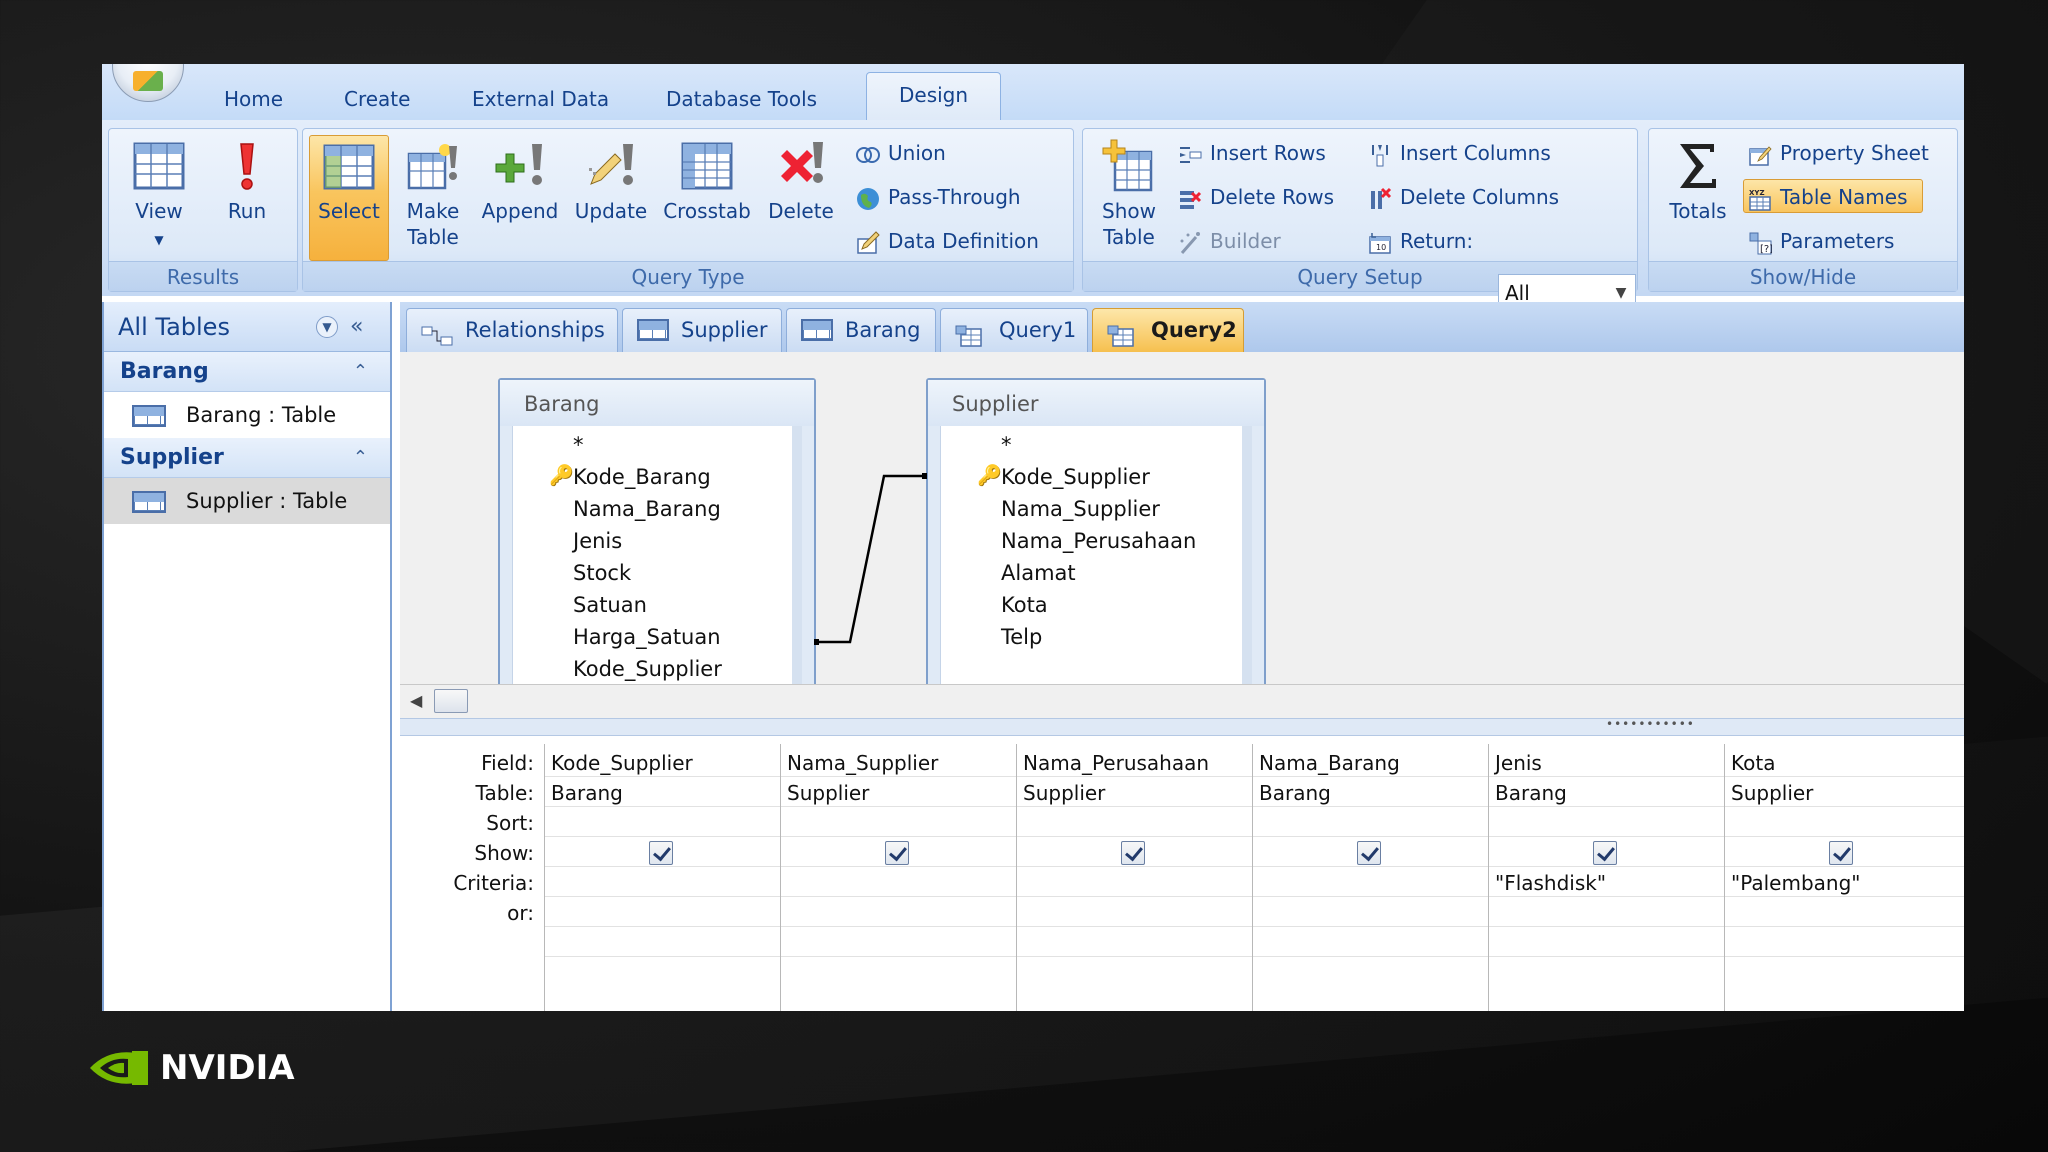  What do you see at coordinates (934, 96) in the screenshot?
I see `tab-design: Design` at bounding box center [934, 96].